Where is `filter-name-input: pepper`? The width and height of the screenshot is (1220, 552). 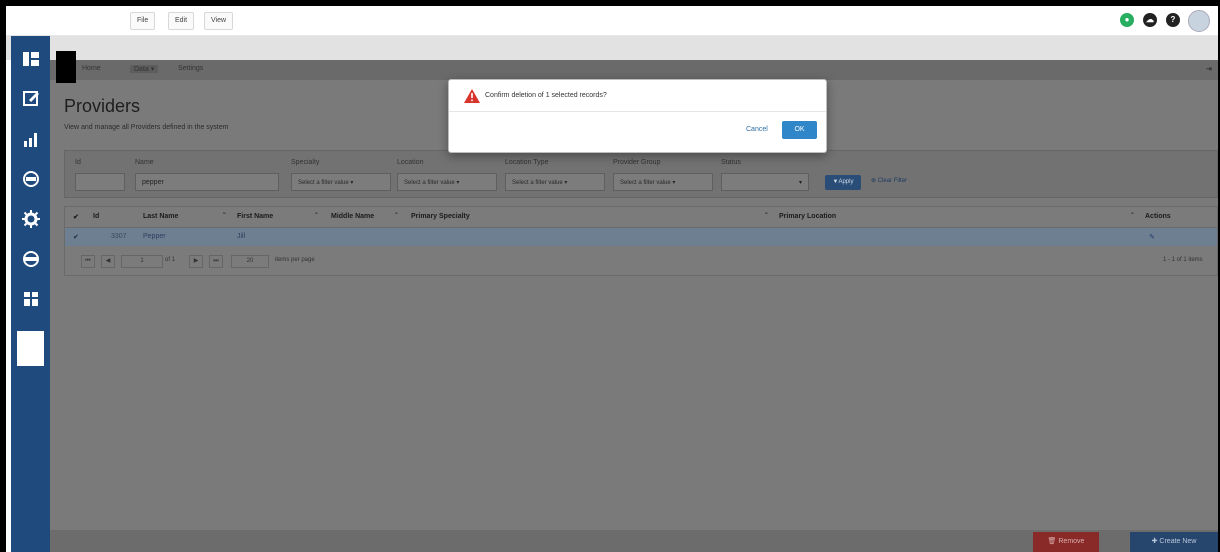 filter-name-input: pepper is located at coordinates (207, 182).